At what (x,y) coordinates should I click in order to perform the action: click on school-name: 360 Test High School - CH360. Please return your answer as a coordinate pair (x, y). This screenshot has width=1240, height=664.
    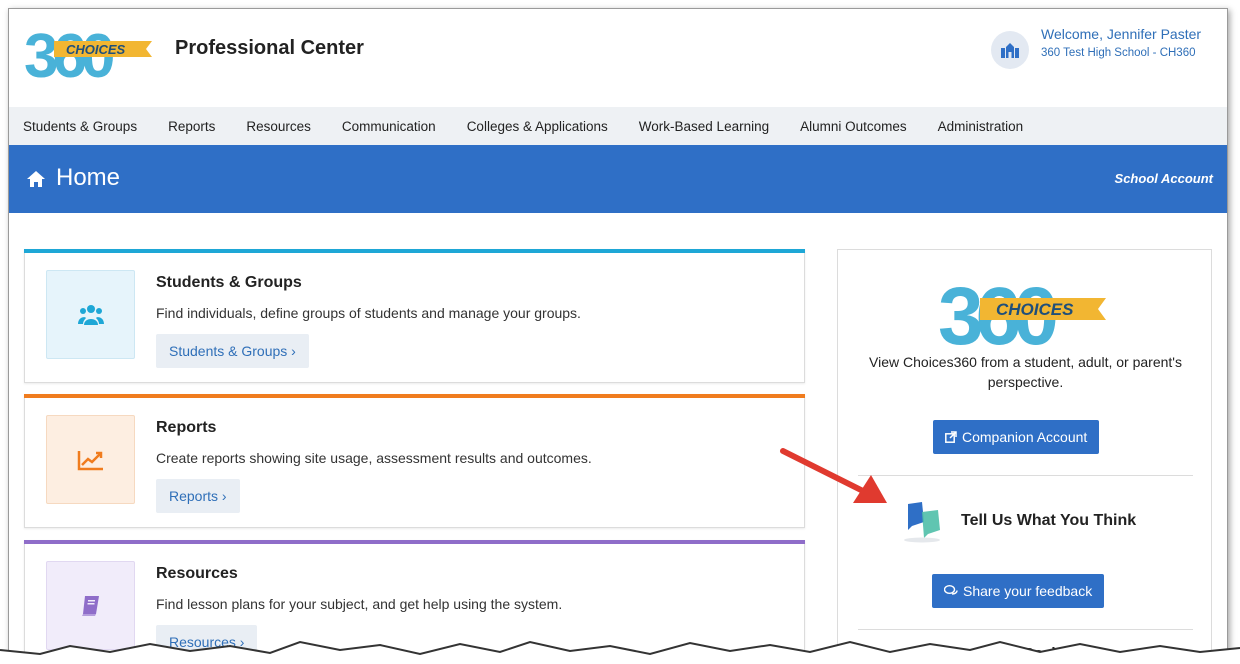
    Looking at the image, I should click on (1118, 53).